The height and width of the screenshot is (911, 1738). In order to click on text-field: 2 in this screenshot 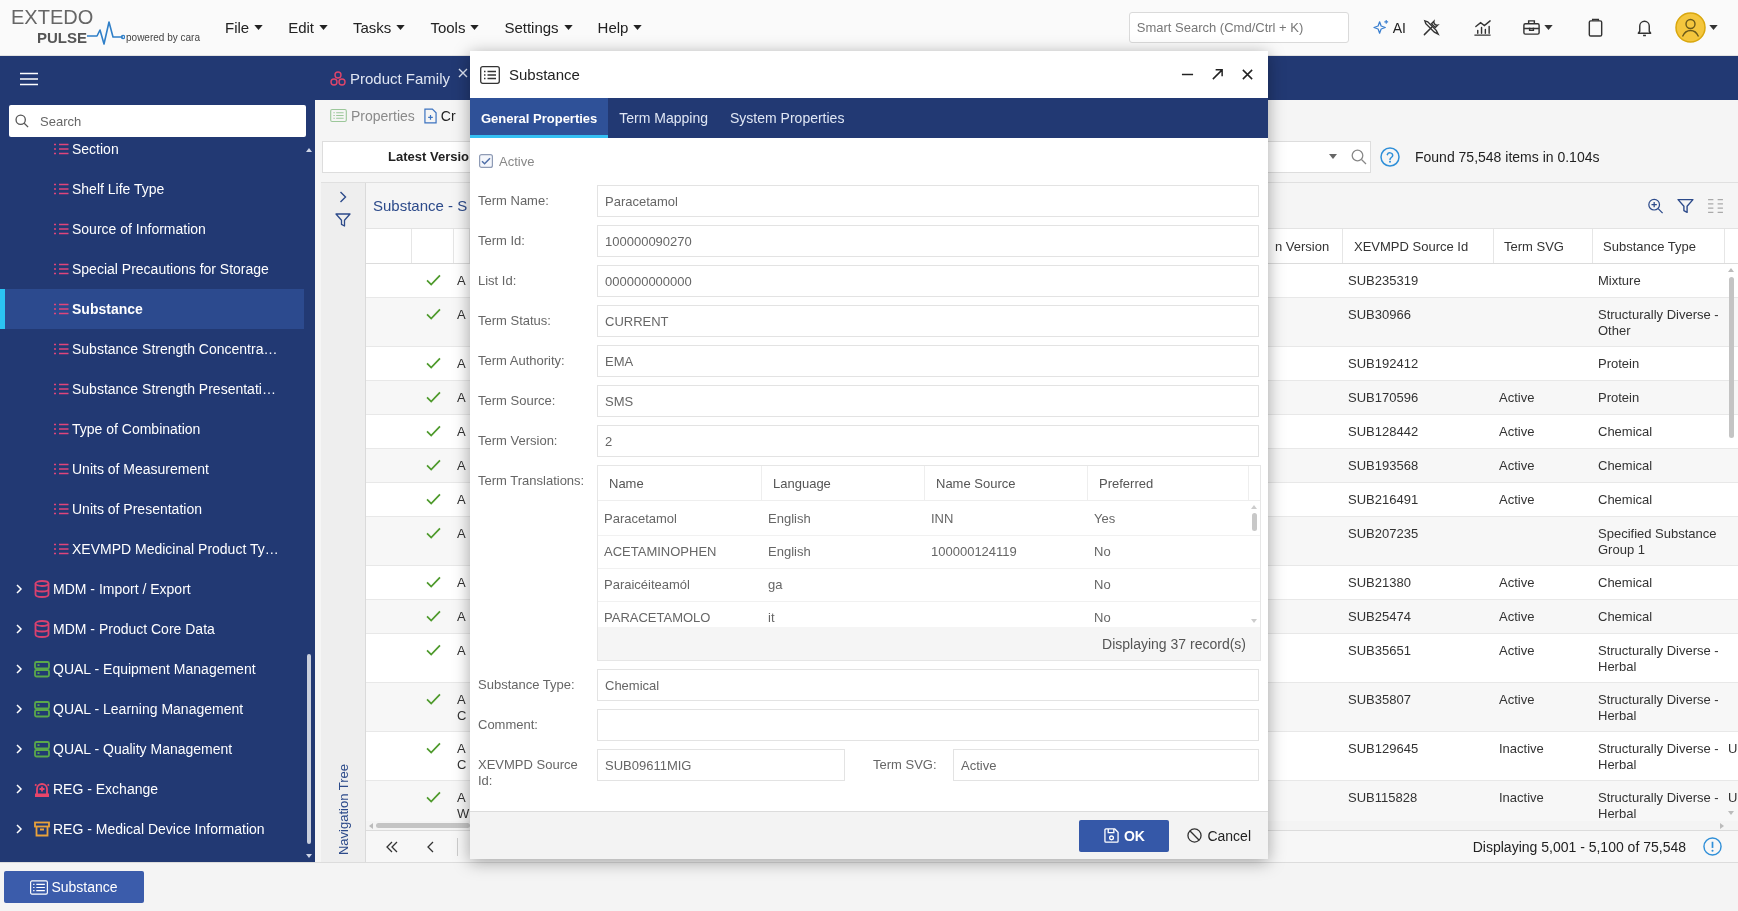, I will do `click(928, 441)`.